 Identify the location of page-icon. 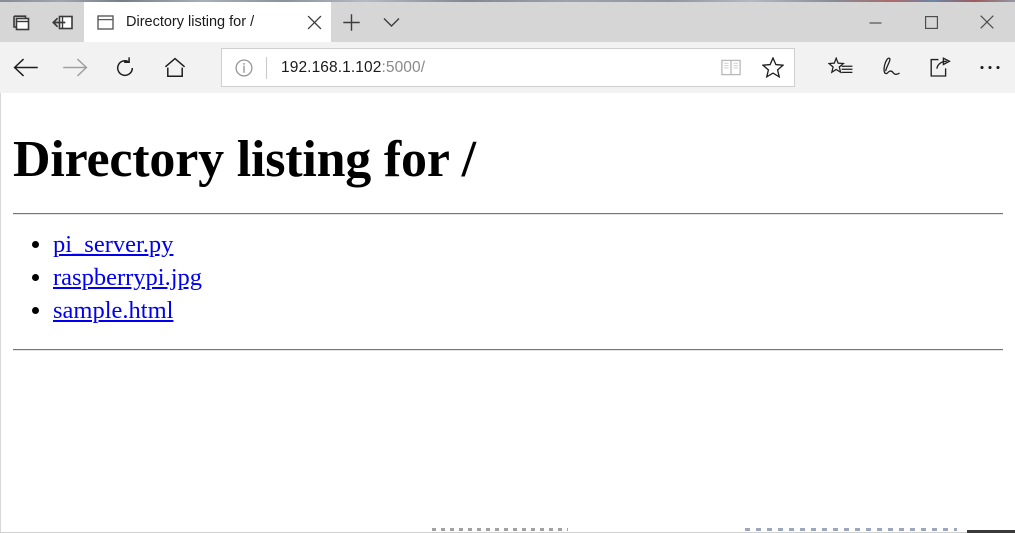
(105, 22).